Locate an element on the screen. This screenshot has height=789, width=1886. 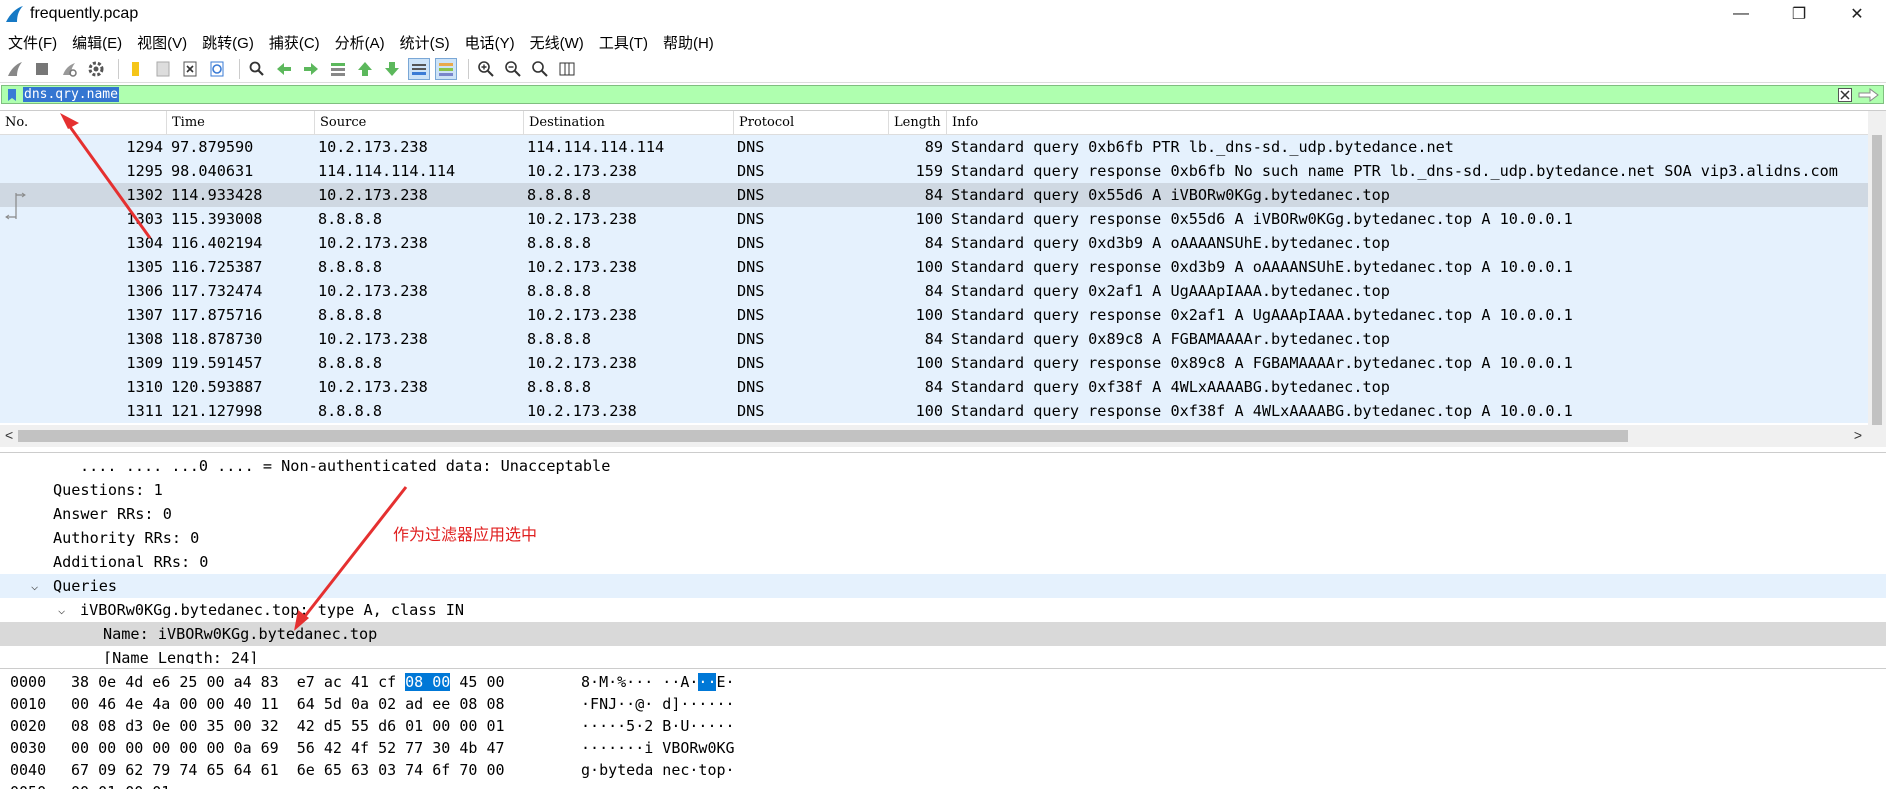
hex-byte: e7 is located at coordinates (306, 682).